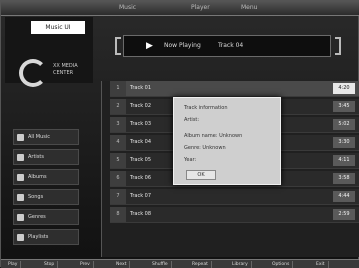  What do you see at coordinates (141, 196) in the screenshot?
I see `track-title: Track 07` at bounding box center [141, 196].